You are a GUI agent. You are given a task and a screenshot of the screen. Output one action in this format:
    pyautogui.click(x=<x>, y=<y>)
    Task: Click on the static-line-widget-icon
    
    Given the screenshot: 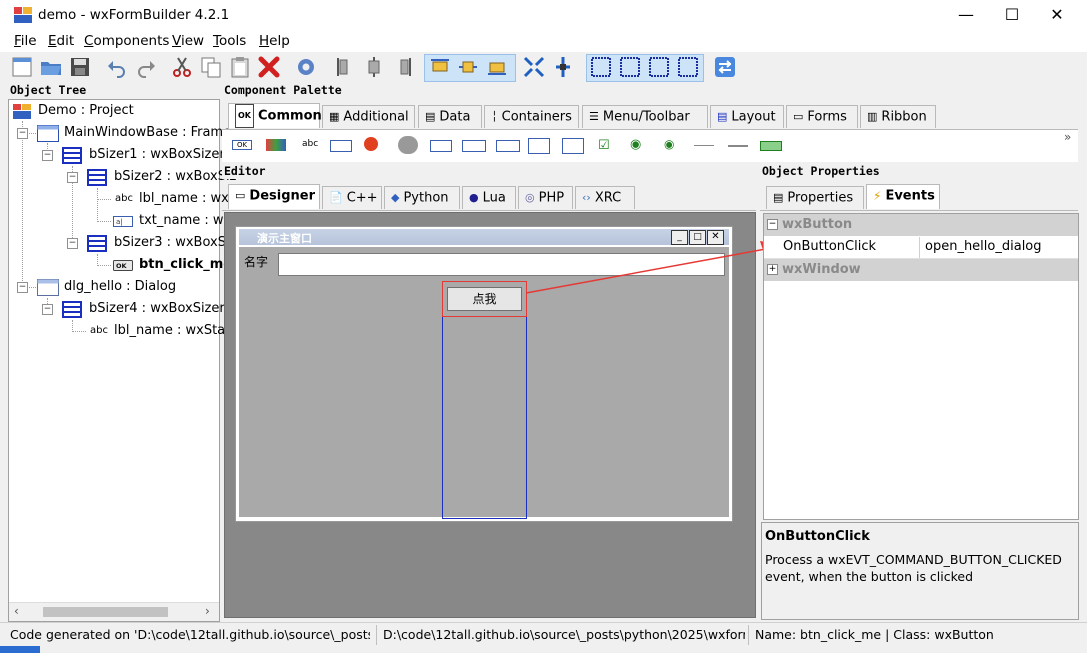 What is the action you would take?
    pyautogui.click(x=704, y=145)
    